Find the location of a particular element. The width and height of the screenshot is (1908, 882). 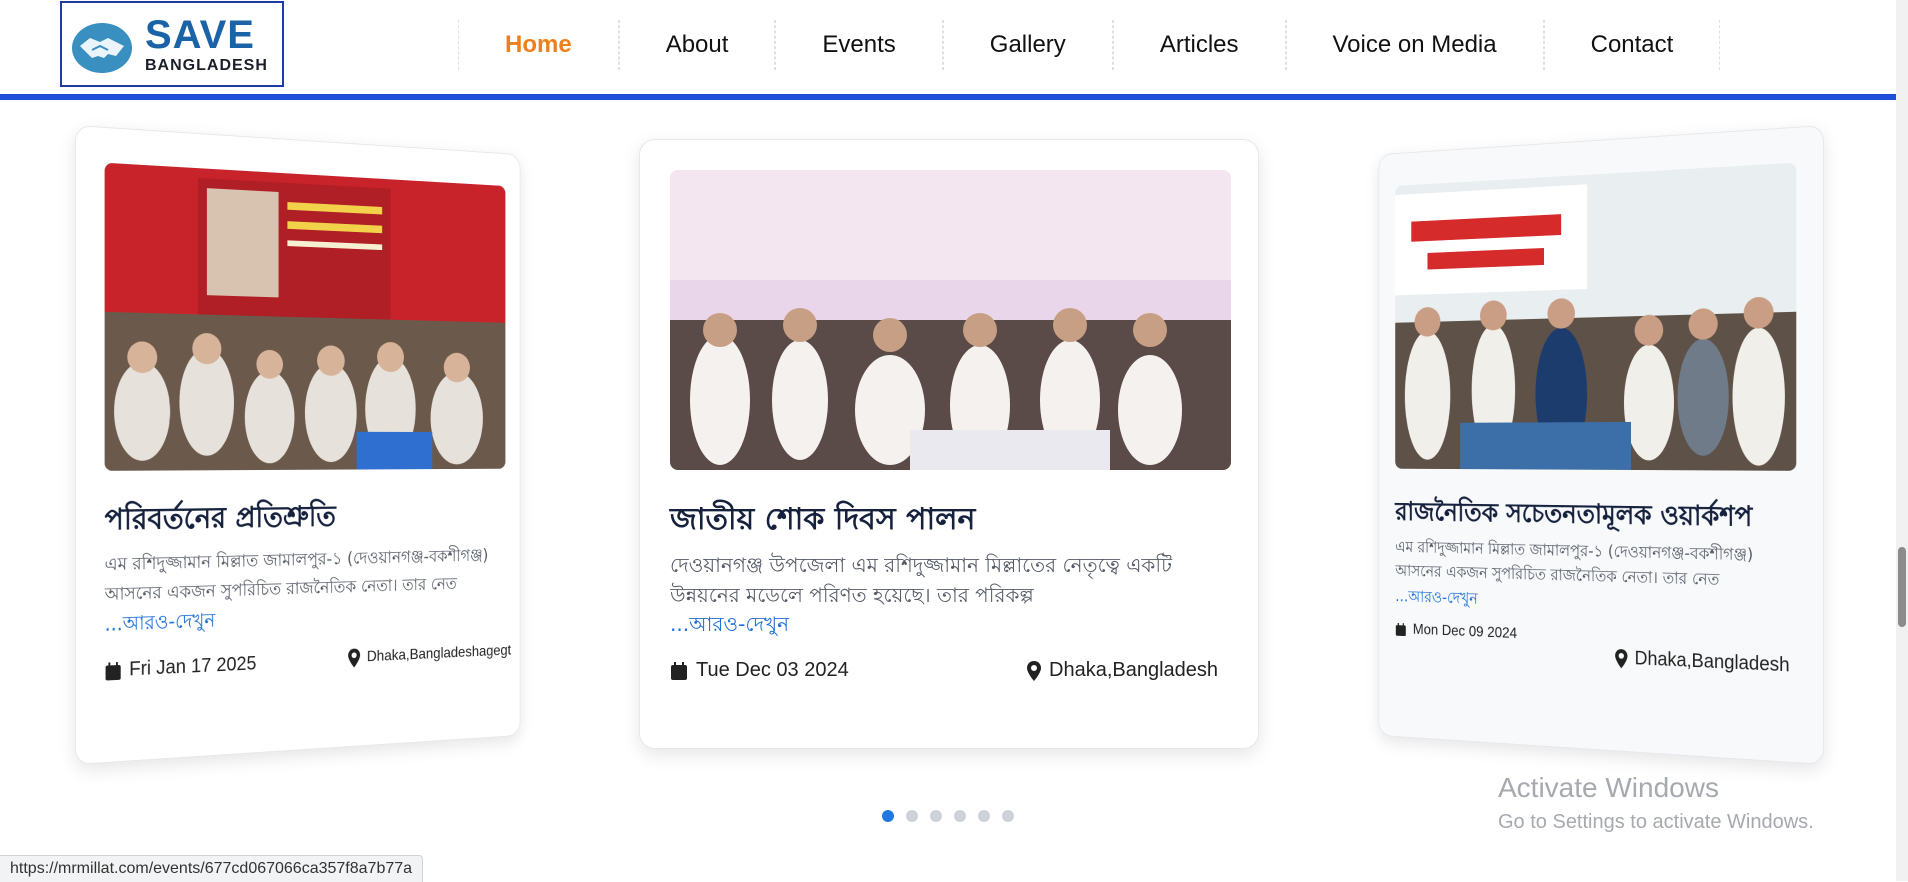

event-title: পরিবর্তনের প্রতিশ্রুতি is located at coordinates (220, 519).